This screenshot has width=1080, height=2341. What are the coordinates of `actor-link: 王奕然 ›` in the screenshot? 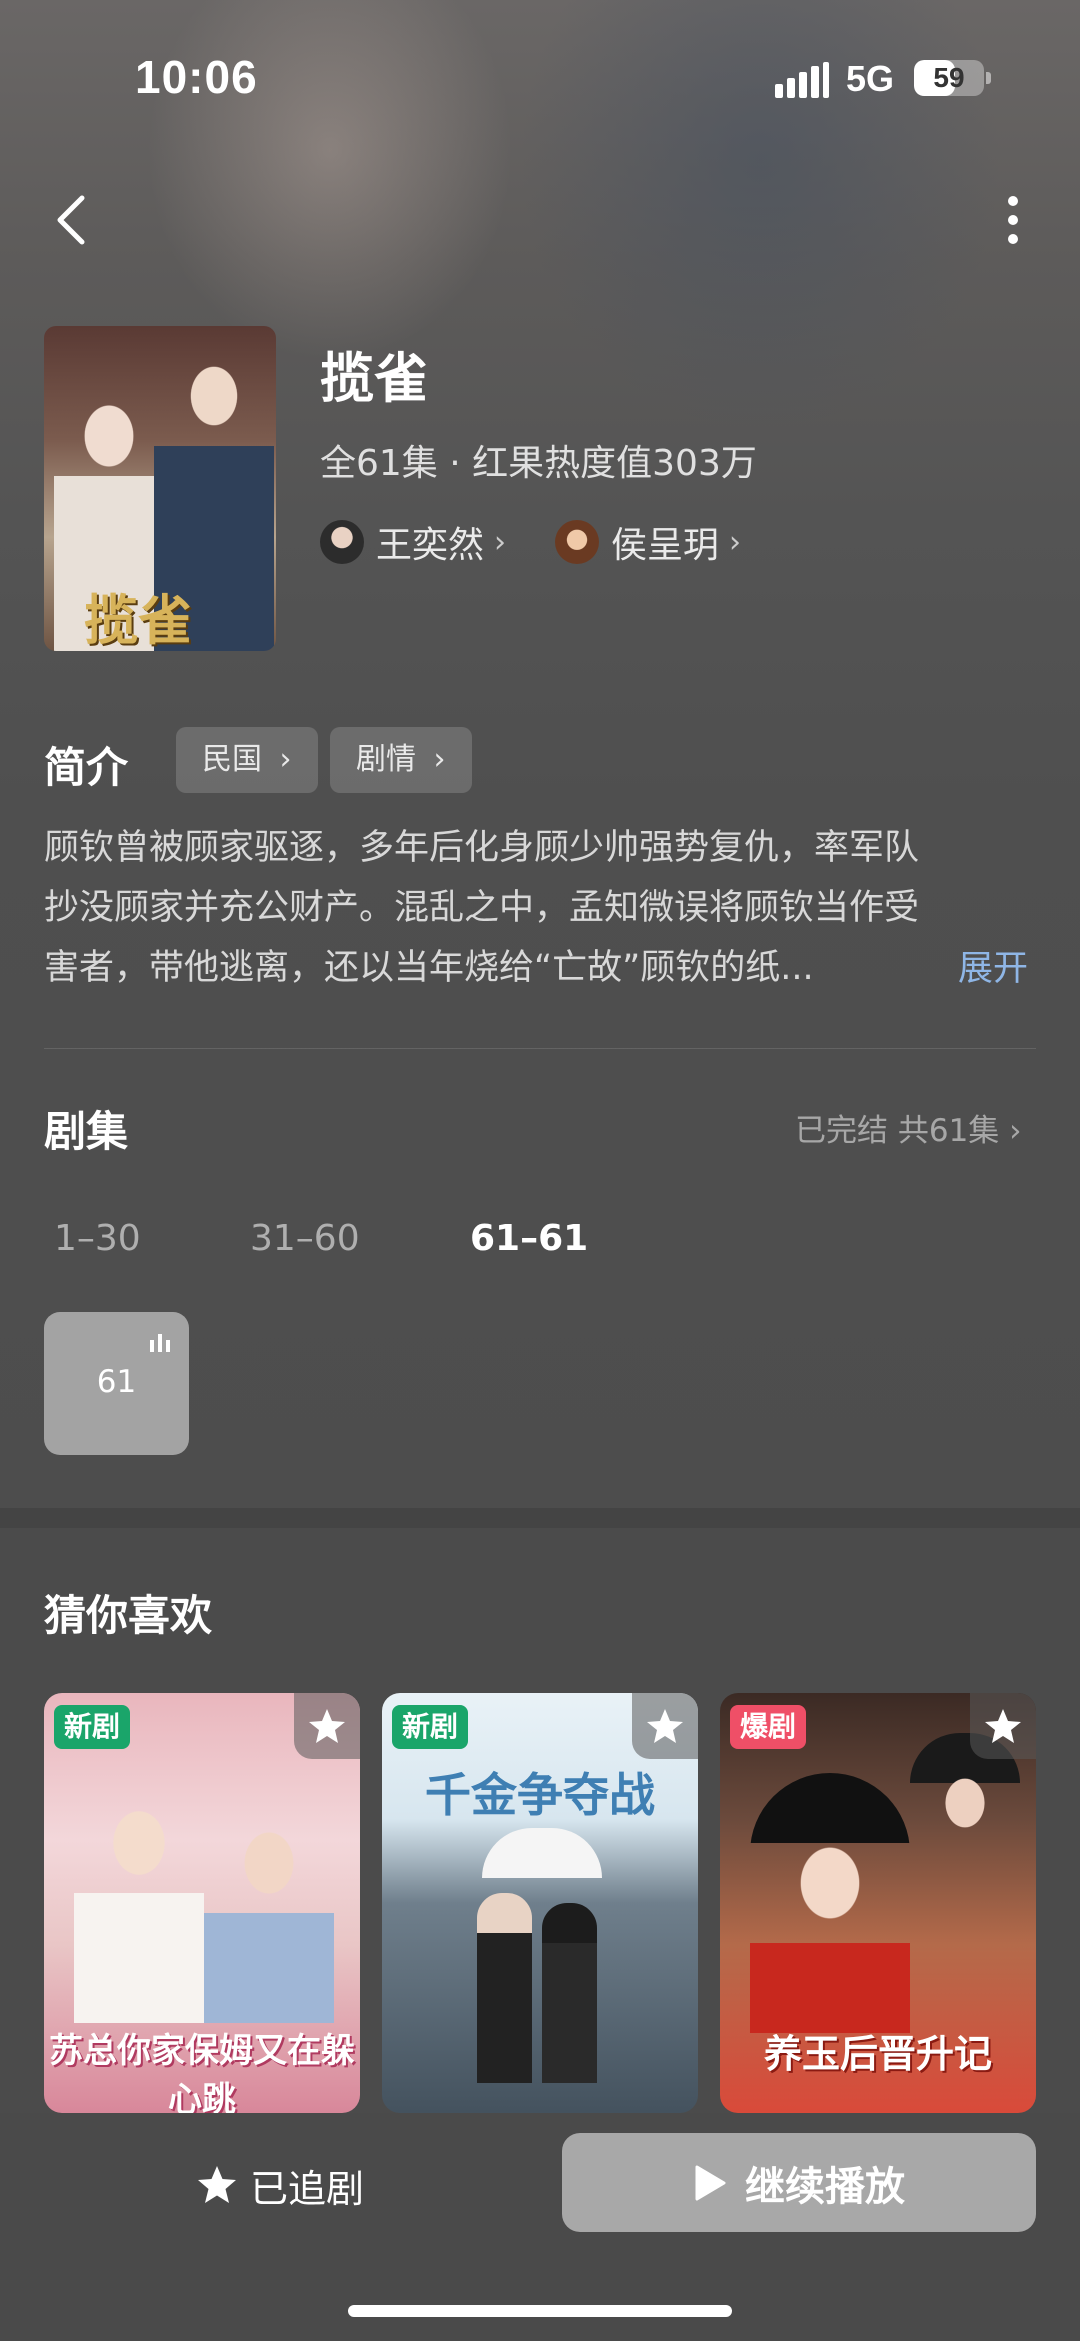 It's located at (413, 542).